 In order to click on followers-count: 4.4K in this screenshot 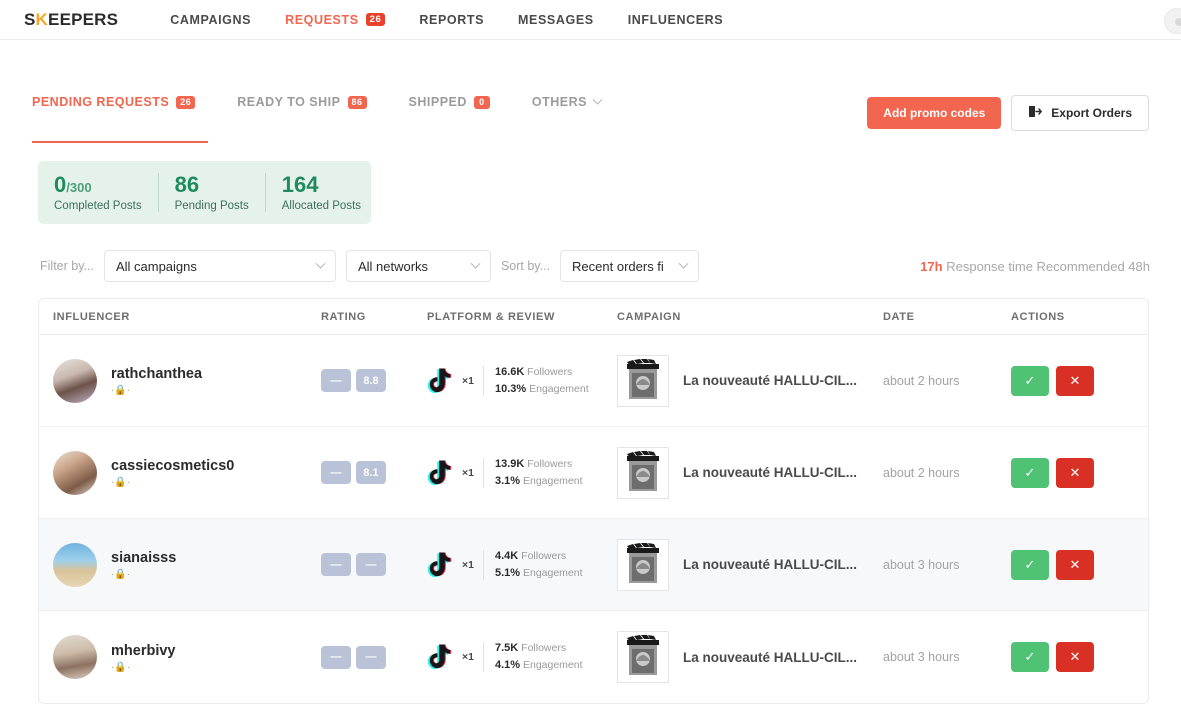, I will do `click(506, 555)`.